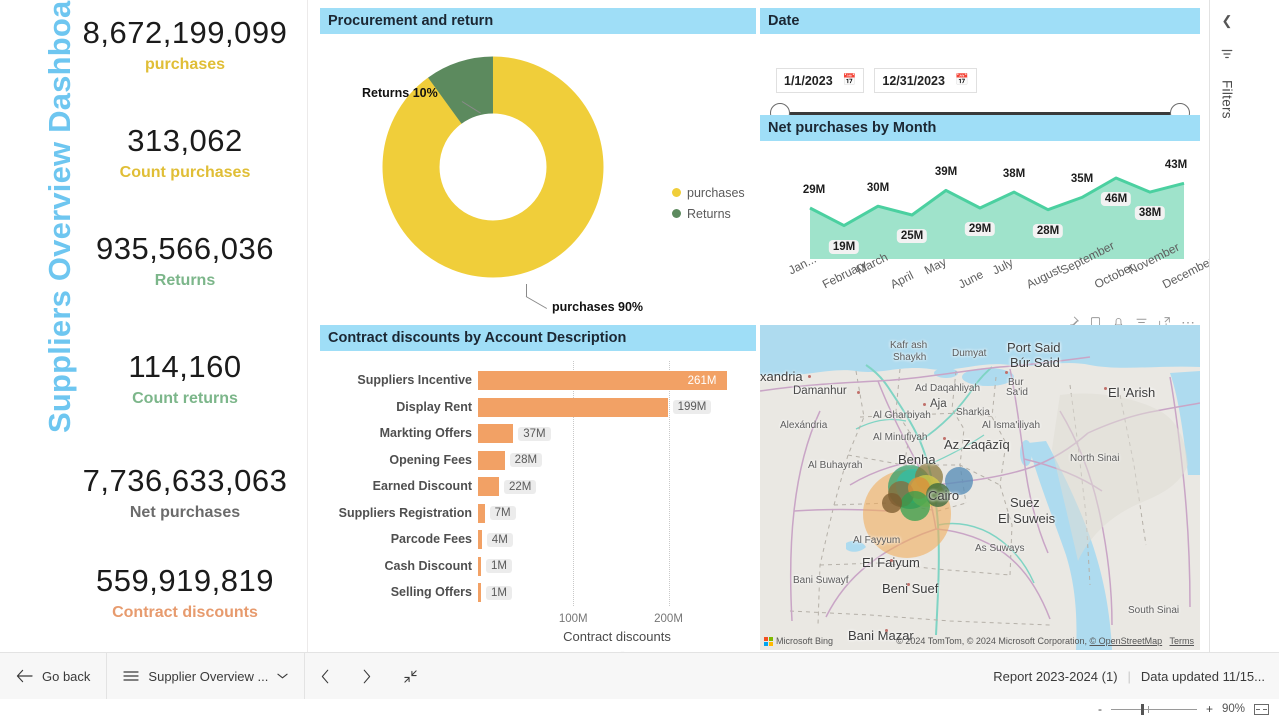 The width and height of the screenshot is (1279, 719). Describe the element at coordinates (185, 480) in the screenshot. I see `kpi-value: 7,736,633,063` at that location.